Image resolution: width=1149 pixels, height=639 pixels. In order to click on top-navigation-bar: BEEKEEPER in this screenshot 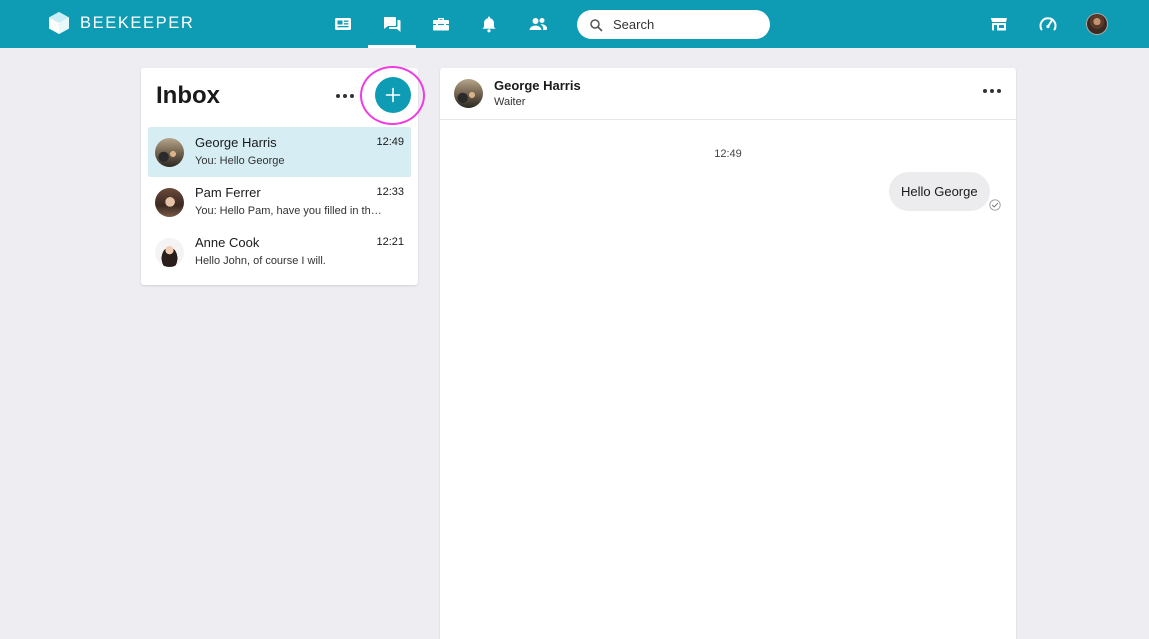, I will do `click(574, 24)`.